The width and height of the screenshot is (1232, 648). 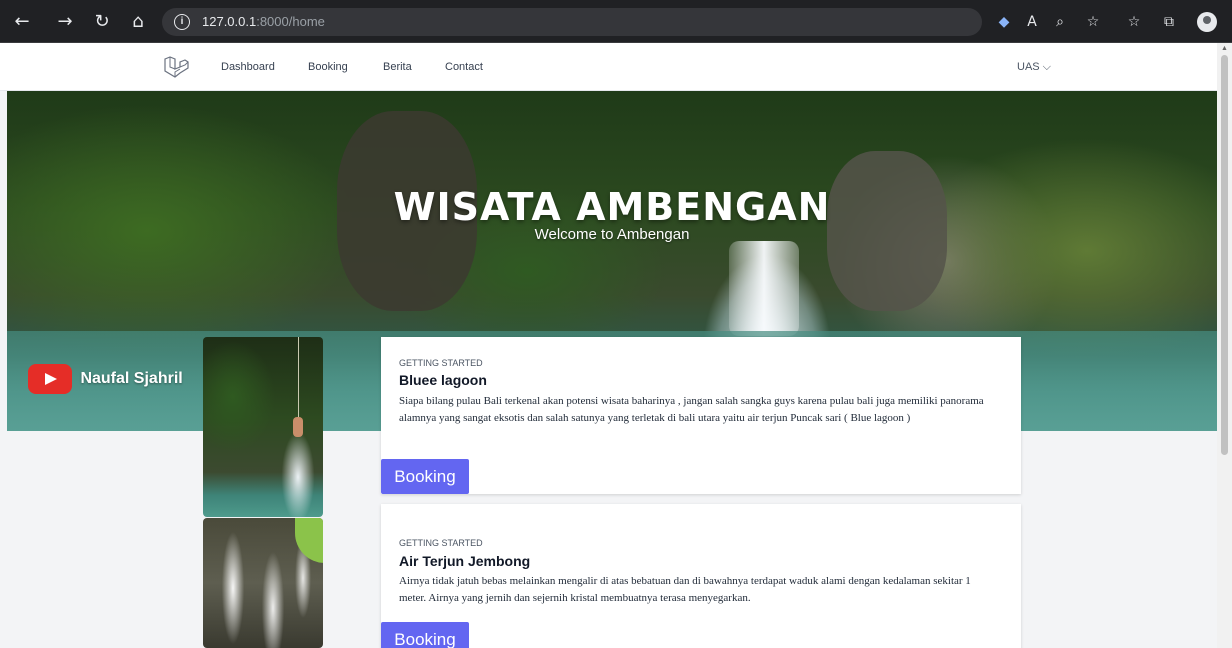 What do you see at coordinates (298, 427) in the screenshot?
I see `person` at bounding box center [298, 427].